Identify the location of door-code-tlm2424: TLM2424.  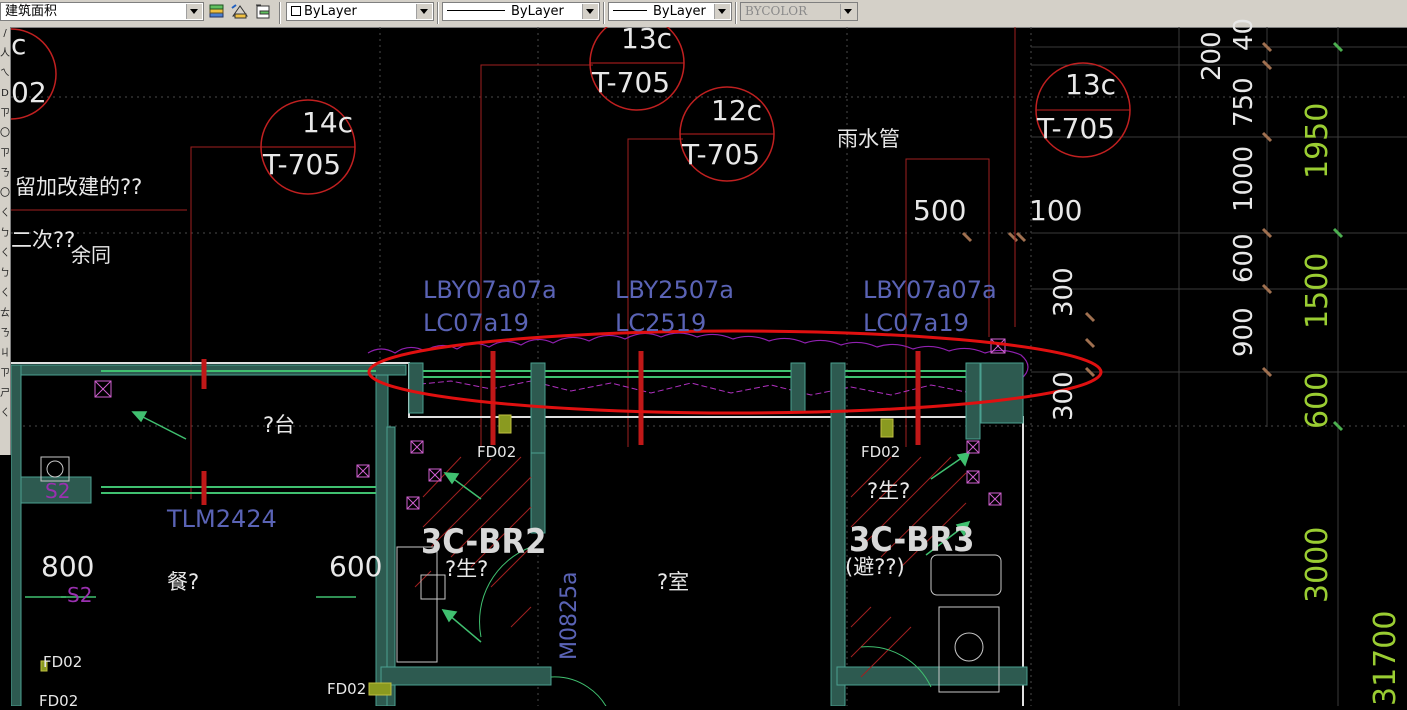
(222, 519).